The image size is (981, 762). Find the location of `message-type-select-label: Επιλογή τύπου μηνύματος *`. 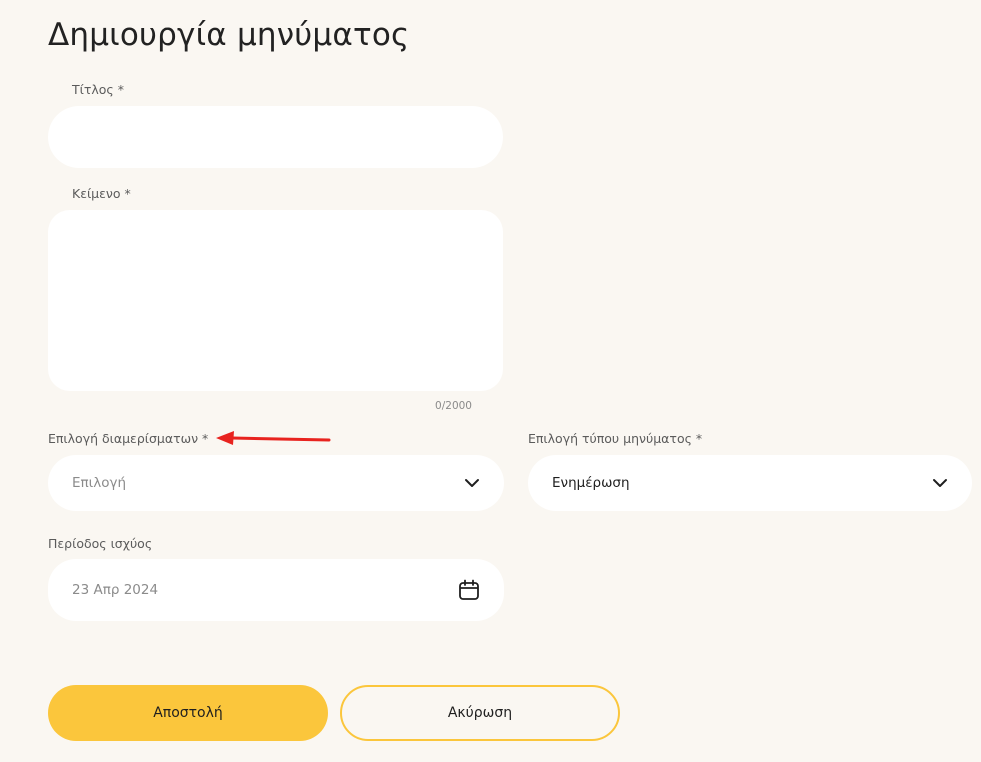

message-type-select-label: Επιλογή τύπου μηνύματος * is located at coordinates (615, 438).